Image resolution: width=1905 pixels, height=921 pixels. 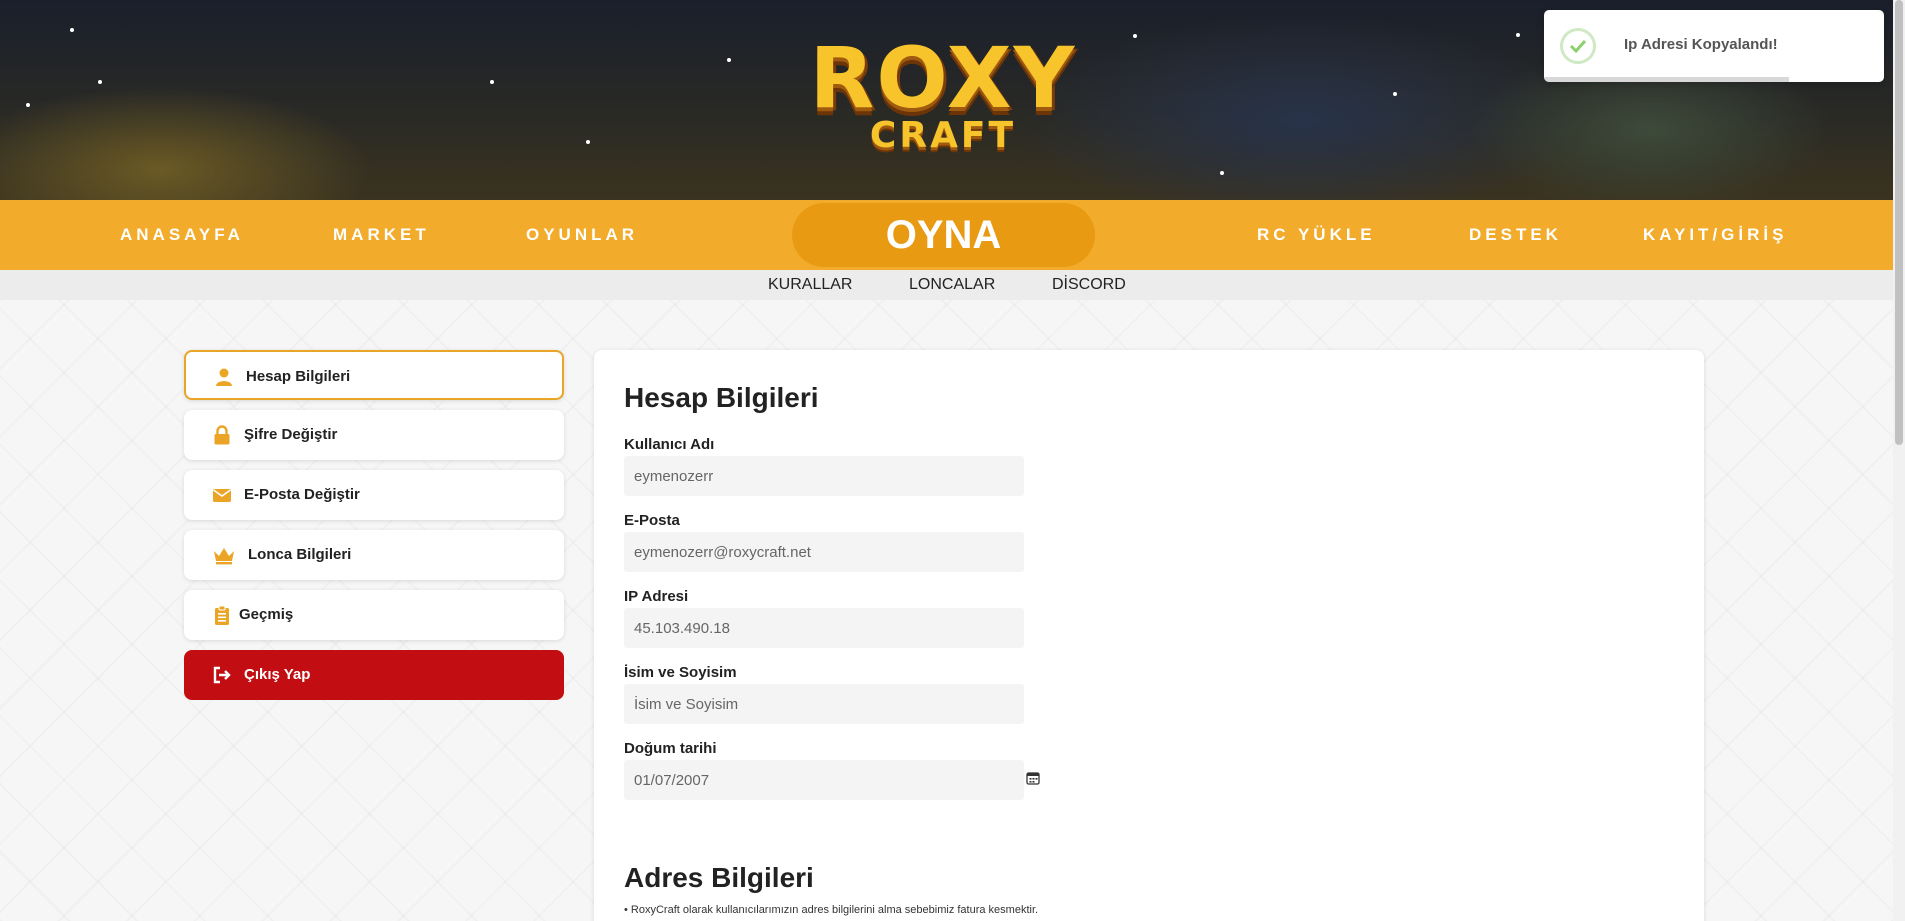 I want to click on sign-out-icon, so click(x=222, y=675).